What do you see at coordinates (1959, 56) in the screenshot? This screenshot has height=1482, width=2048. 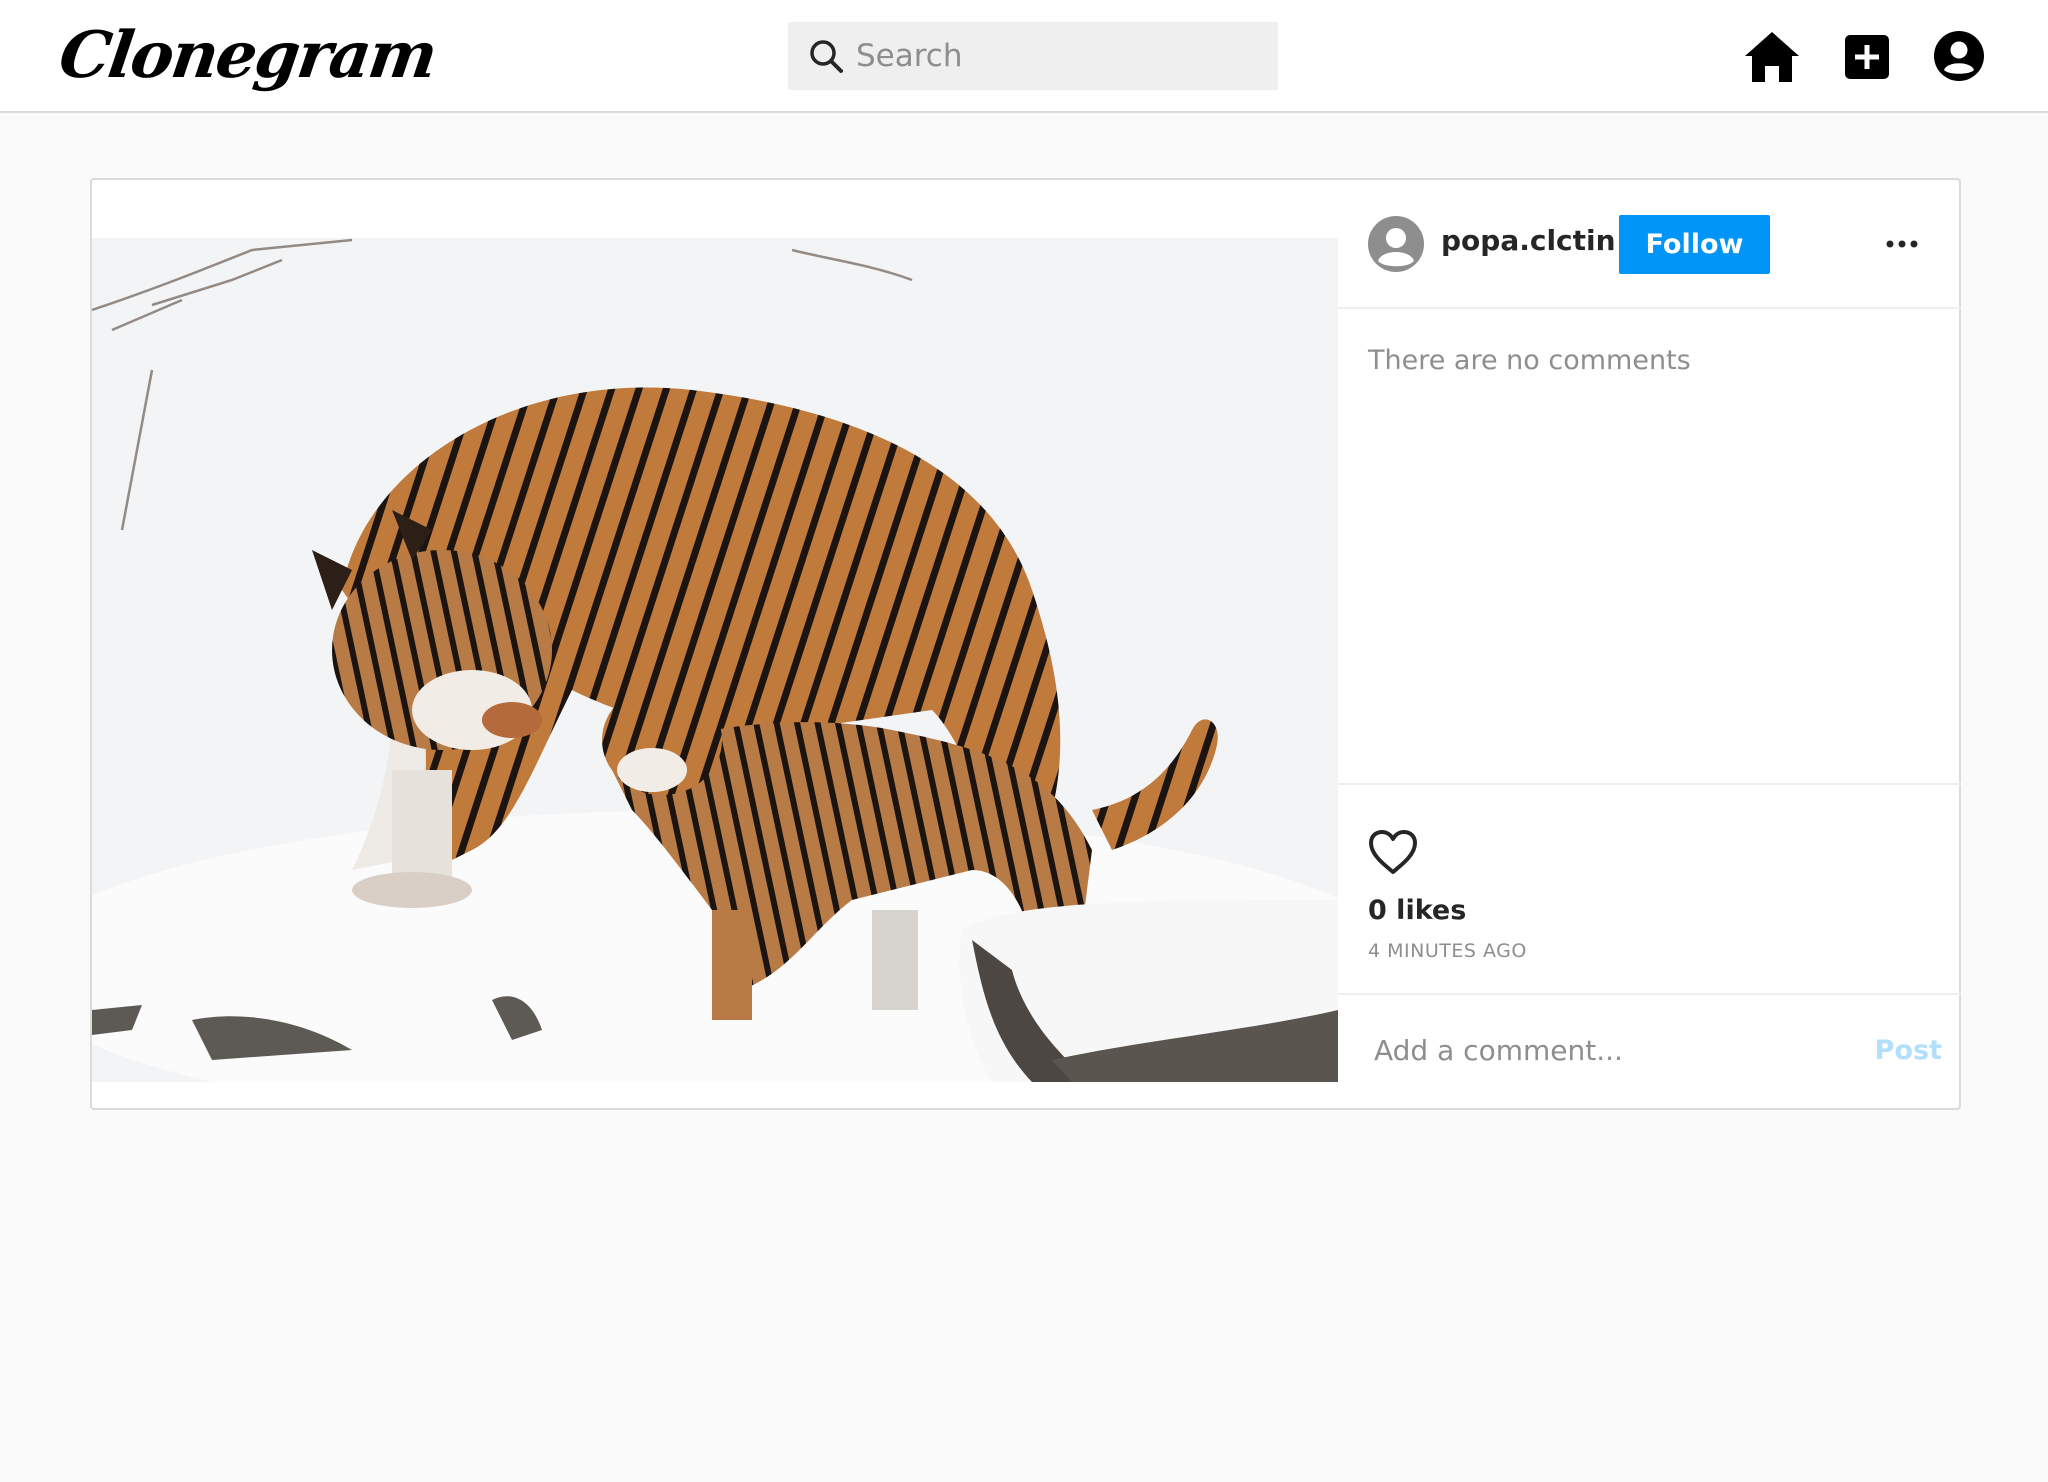 I see `profile-icon` at bounding box center [1959, 56].